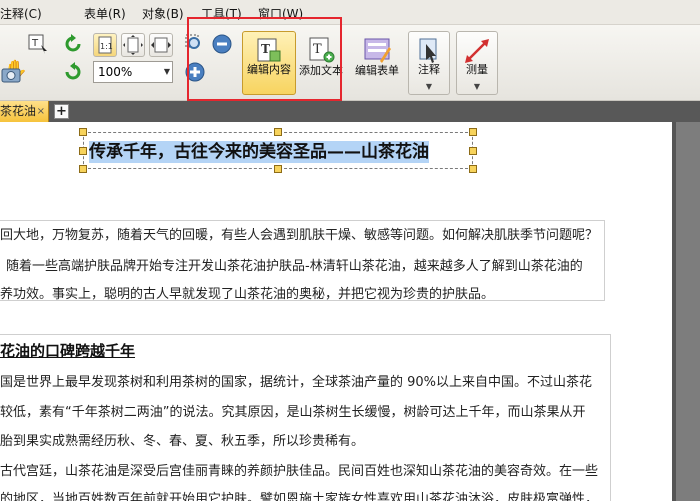 The width and height of the screenshot is (700, 501). Describe the element at coordinates (473, 169) in the screenshot. I see `resize-handle-br` at that location.